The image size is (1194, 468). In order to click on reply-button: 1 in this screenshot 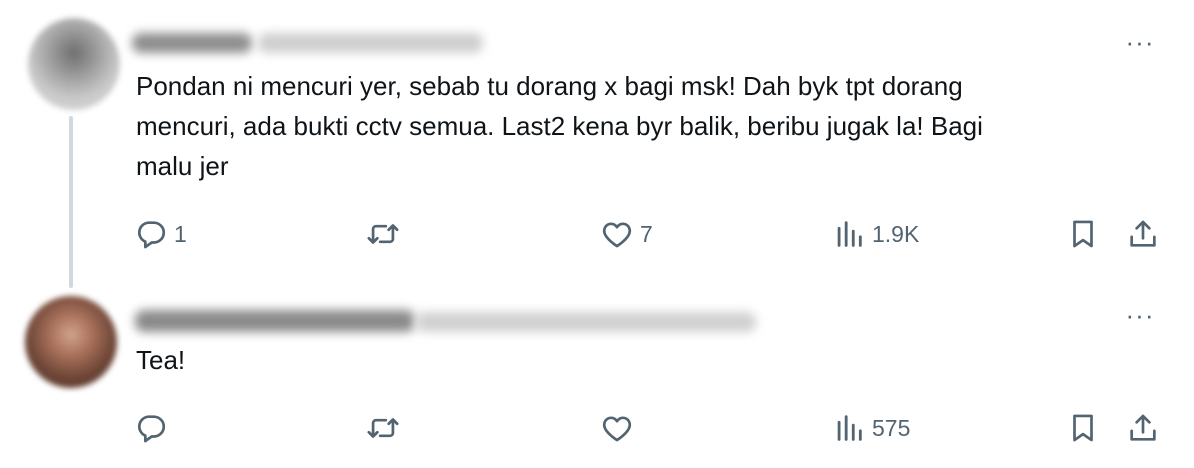, I will do `click(160, 234)`.